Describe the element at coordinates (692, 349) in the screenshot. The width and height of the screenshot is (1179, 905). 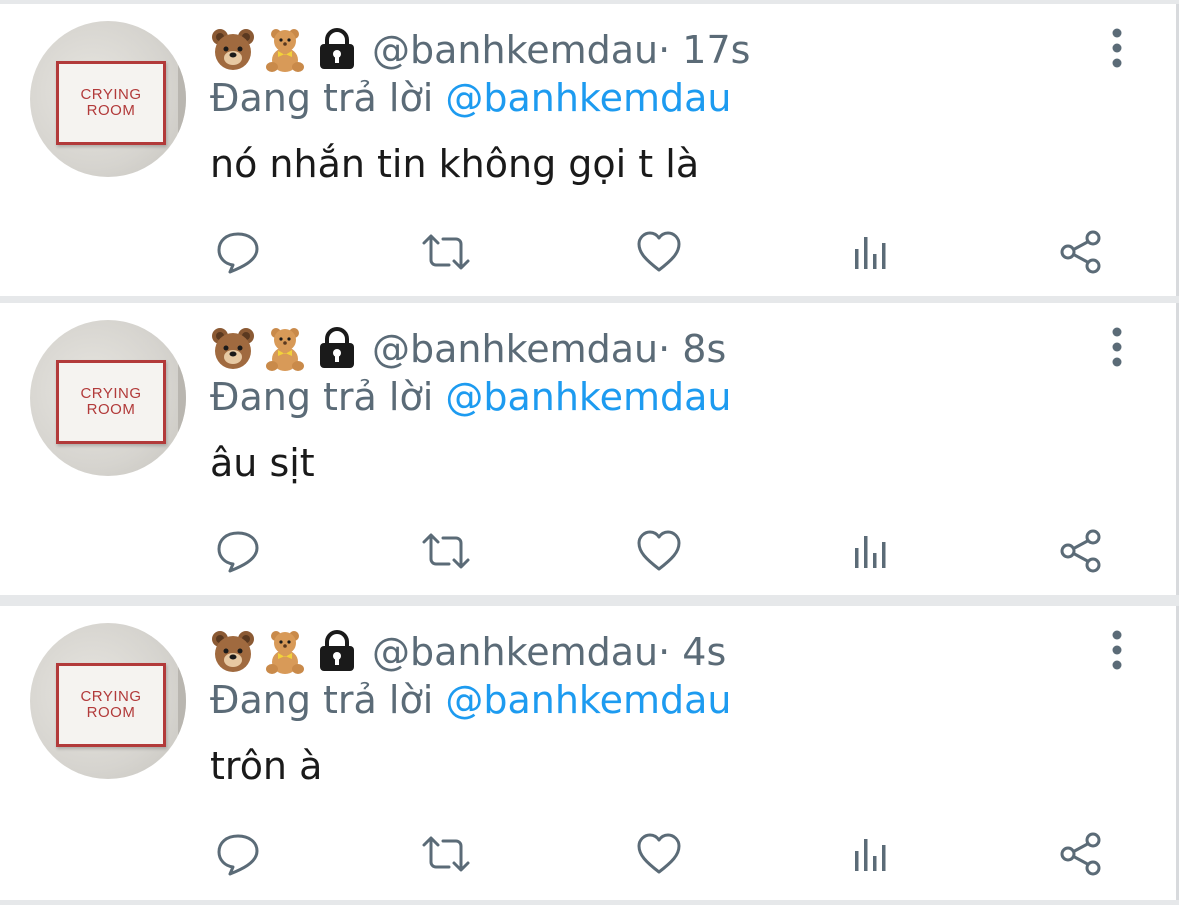
I see `tweet-timestamp: · 8s` at that location.